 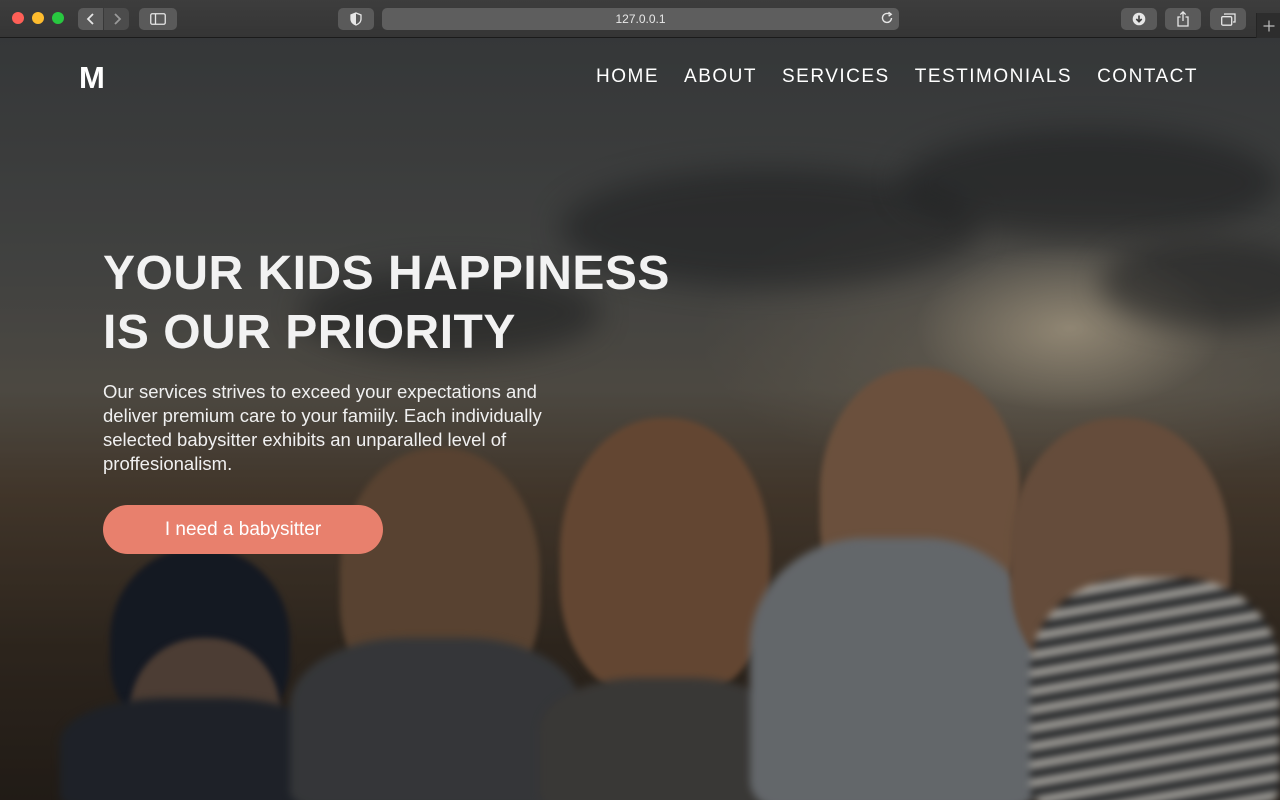 I want to click on share-icon, so click(x=1183, y=19).